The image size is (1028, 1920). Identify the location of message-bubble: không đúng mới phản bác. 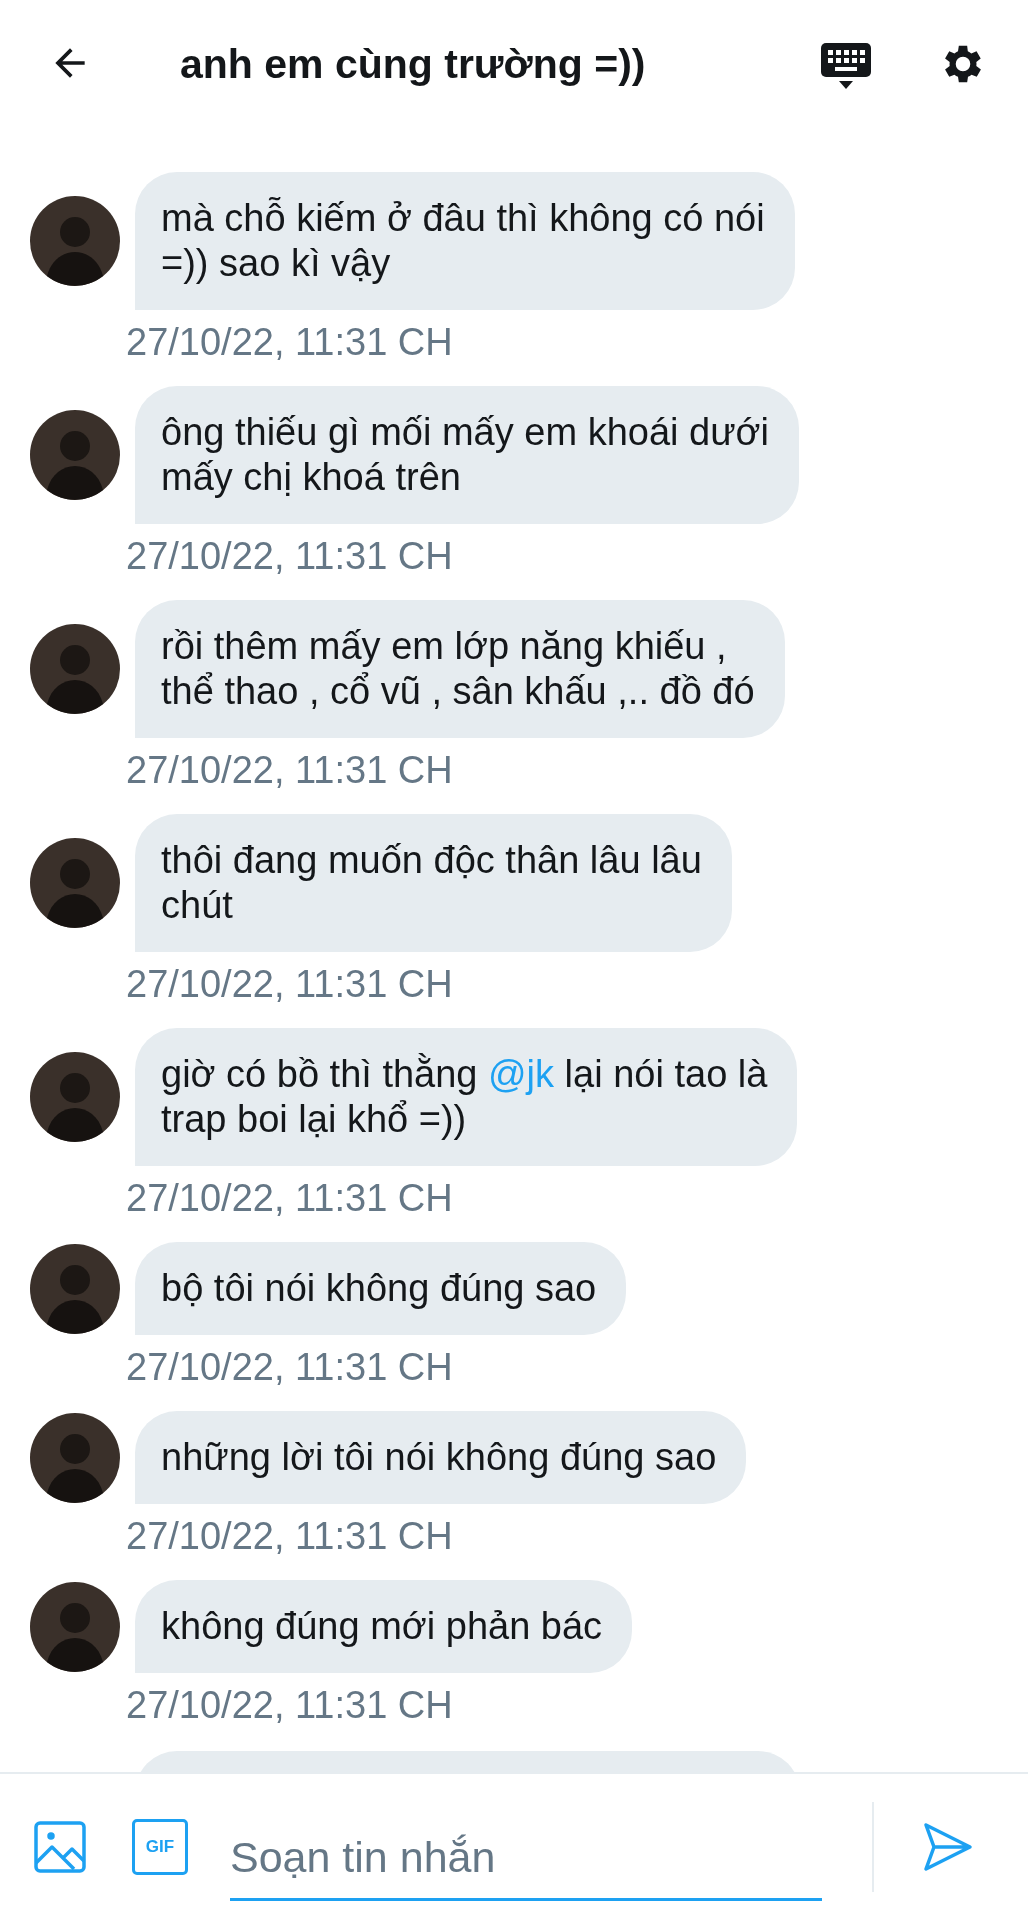
(384, 1626).